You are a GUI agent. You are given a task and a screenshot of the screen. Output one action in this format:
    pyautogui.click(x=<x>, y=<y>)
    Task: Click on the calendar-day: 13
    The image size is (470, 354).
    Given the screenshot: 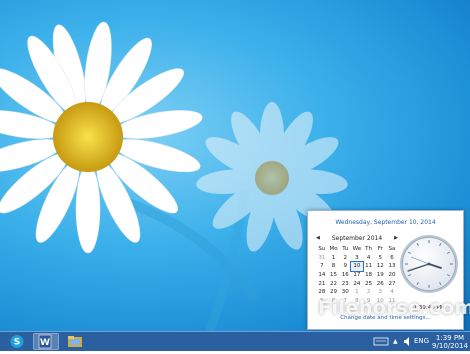 What is the action you would take?
    pyautogui.click(x=392, y=266)
    